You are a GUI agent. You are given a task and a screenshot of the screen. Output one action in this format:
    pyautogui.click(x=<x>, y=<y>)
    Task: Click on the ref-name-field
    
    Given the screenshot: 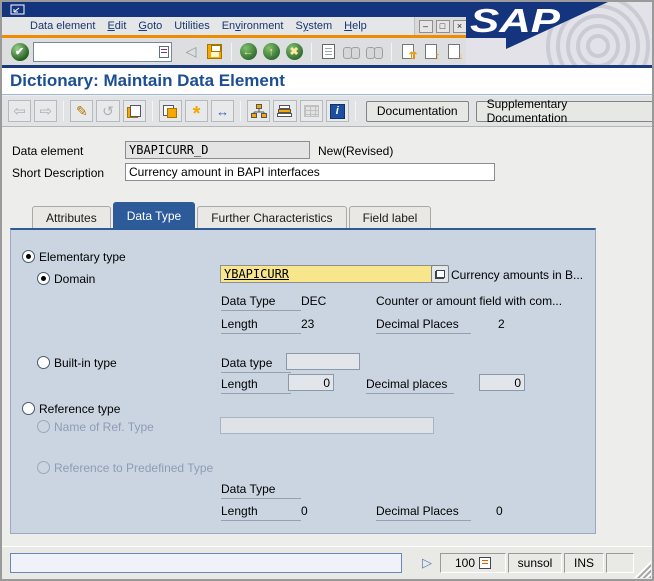 What is the action you would take?
    pyautogui.click(x=327, y=425)
    